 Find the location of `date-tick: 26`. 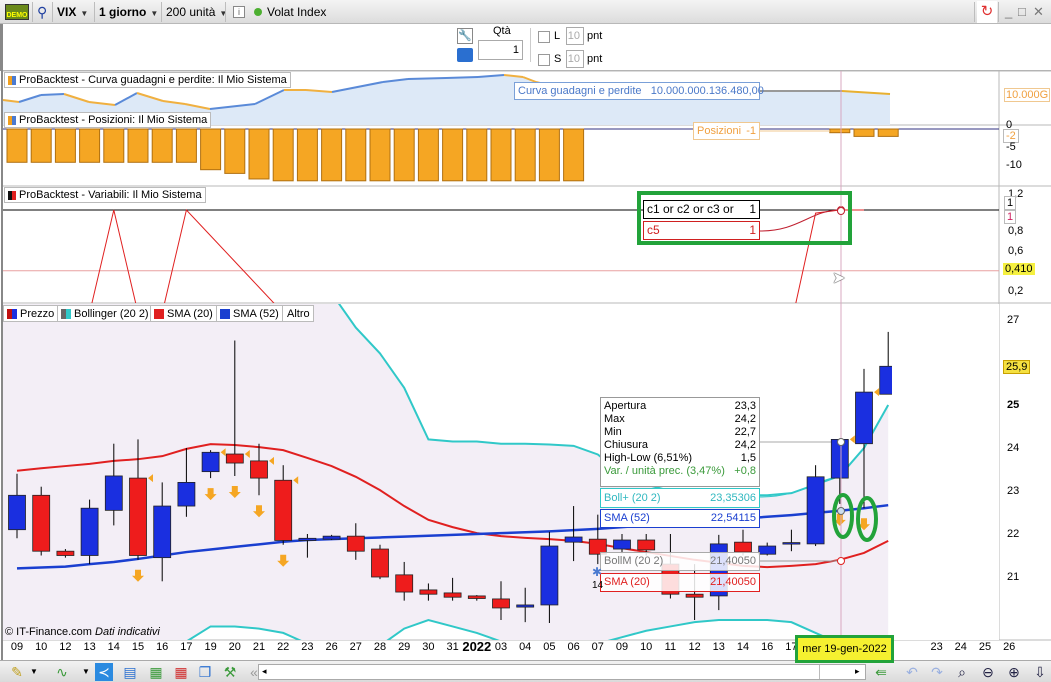

date-tick: 26 is located at coordinates (1009, 647).